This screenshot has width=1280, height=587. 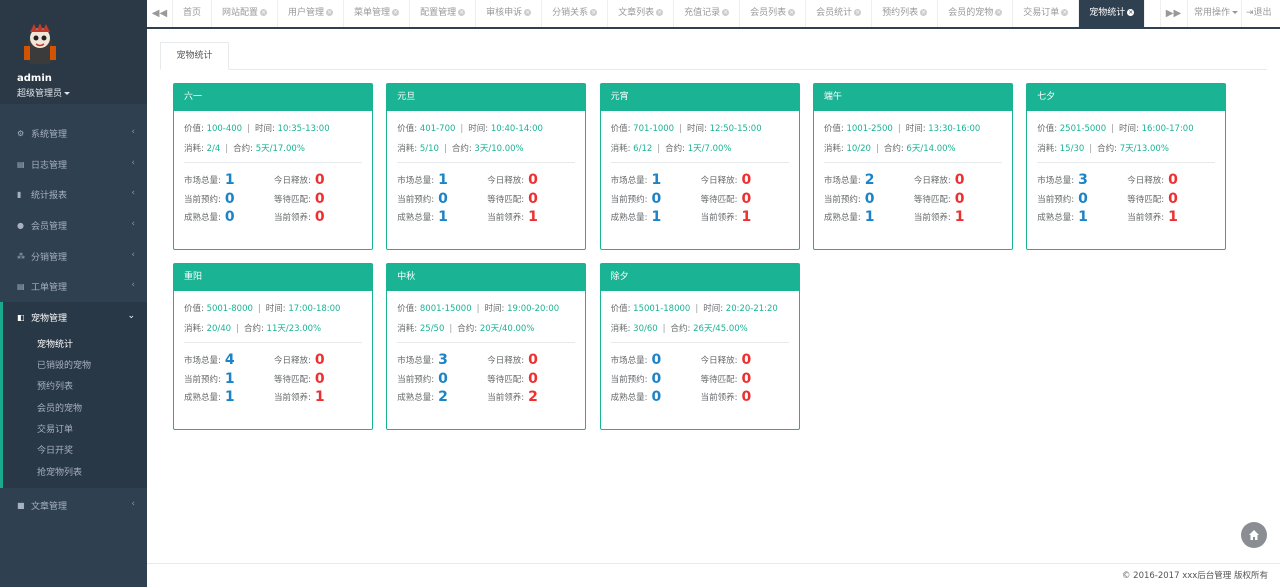 What do you see at coordinates (445, 309) in the screenshot?
I see `value-range: 8001-15000` at bounding box center [445, 309].